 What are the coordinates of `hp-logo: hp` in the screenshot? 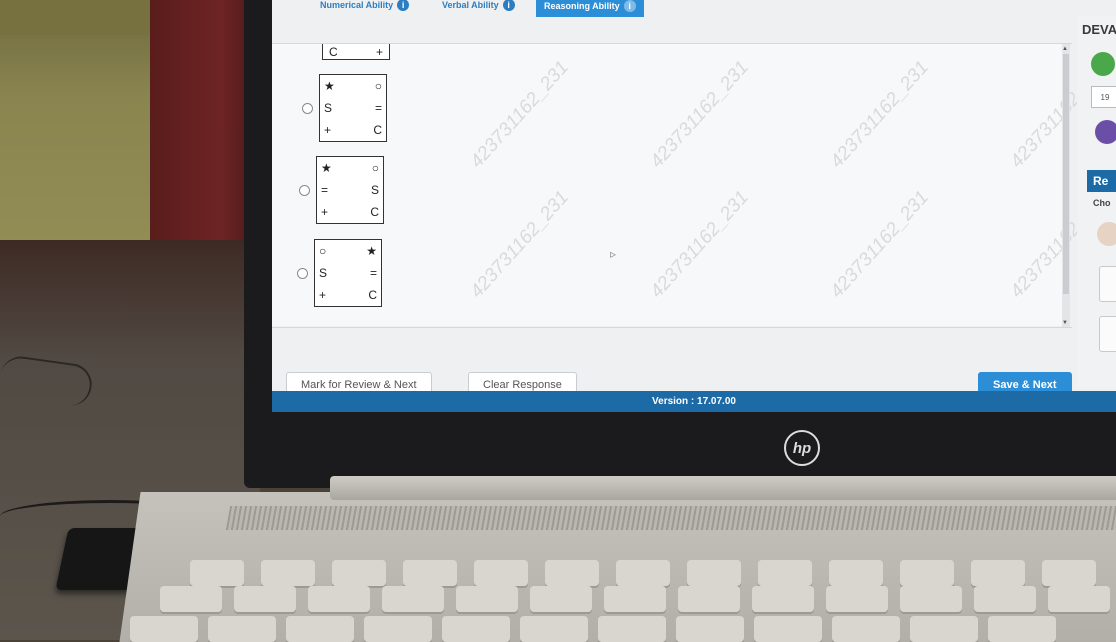 It's located at (802, 448).